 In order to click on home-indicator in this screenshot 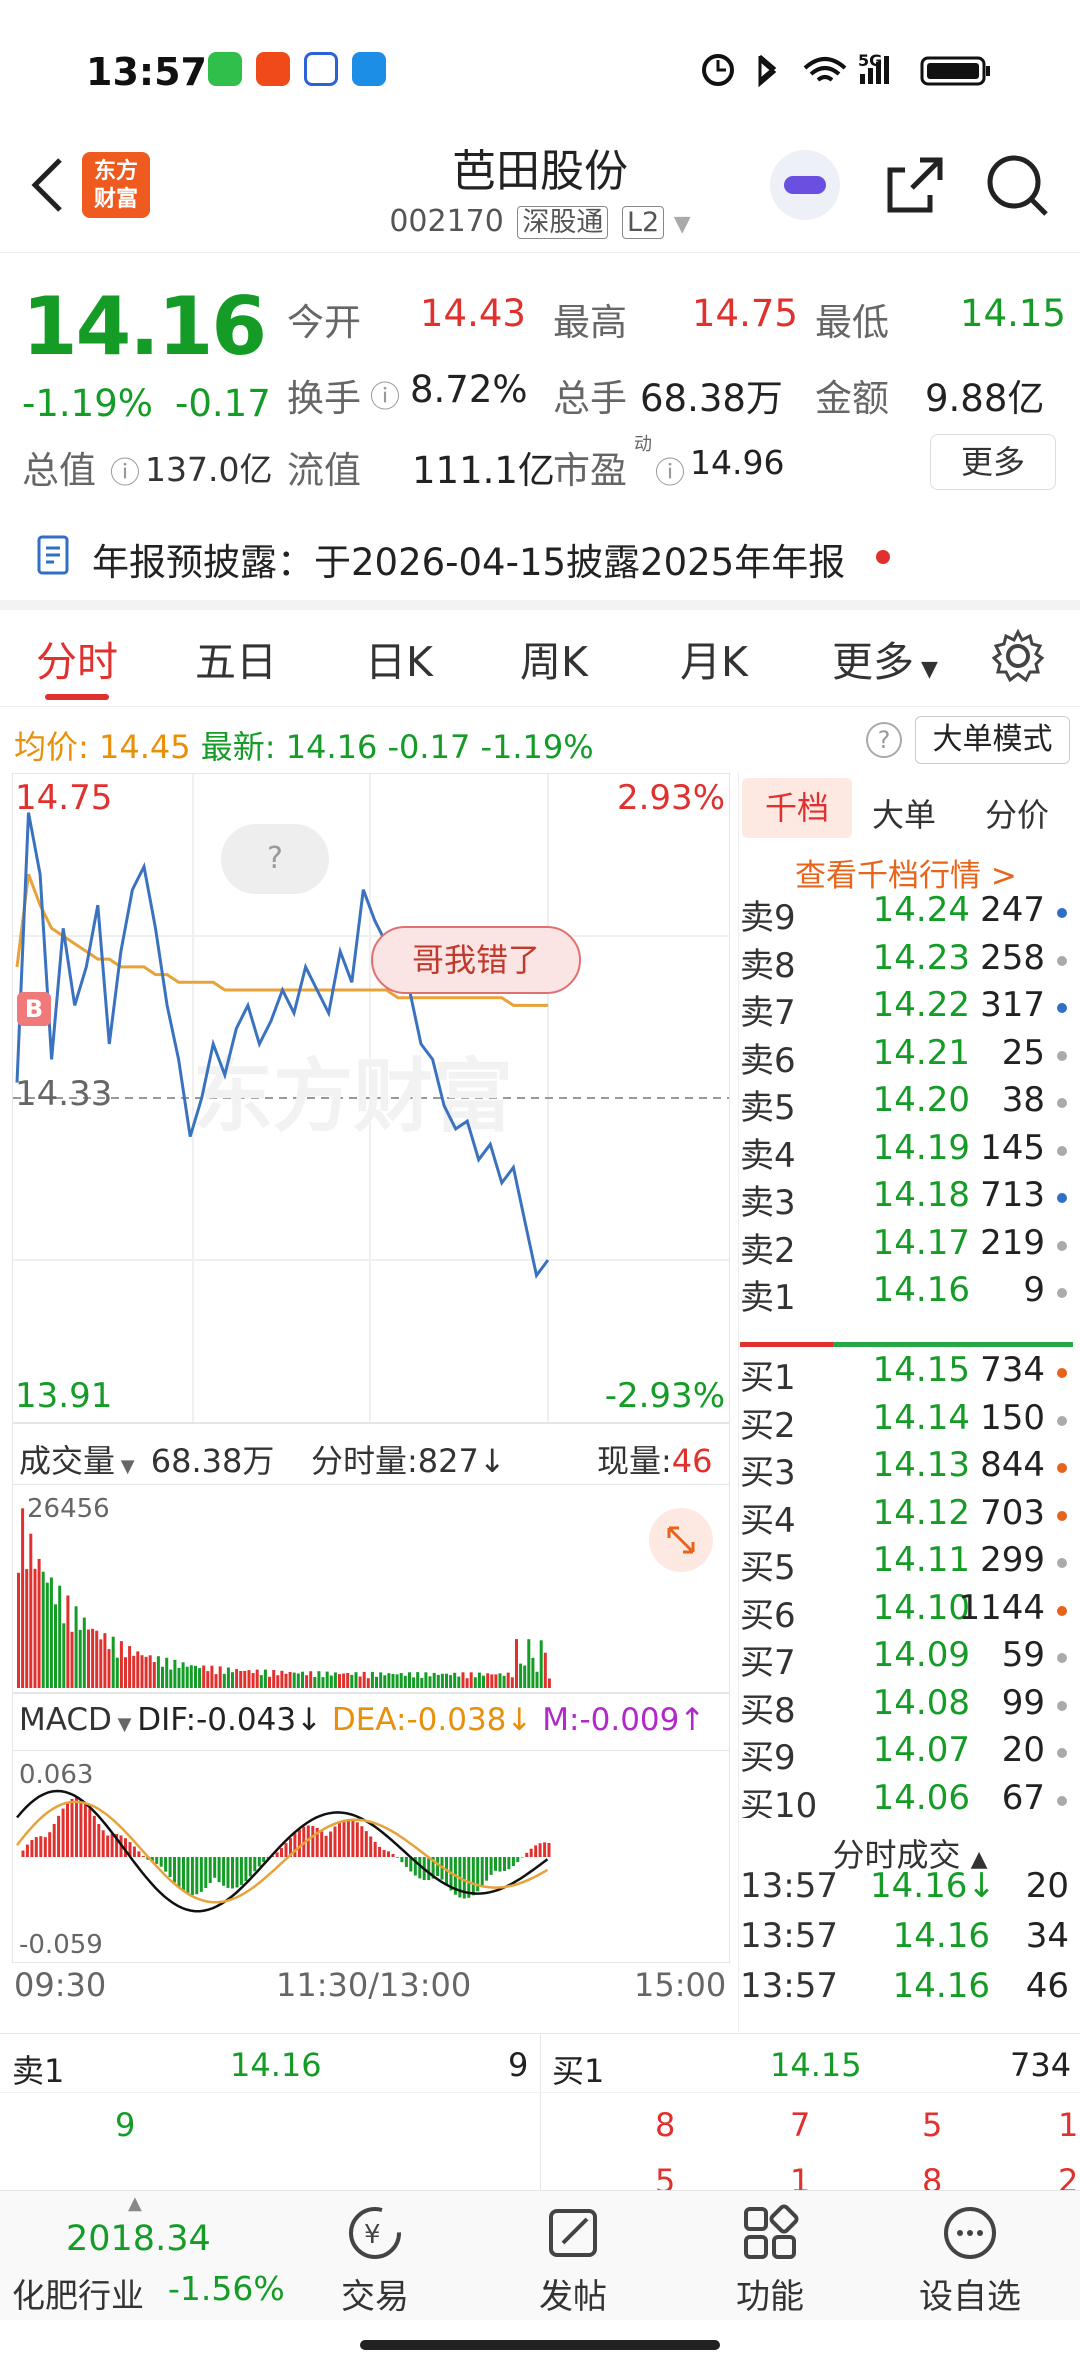, I will do `click(540, 2345)`.